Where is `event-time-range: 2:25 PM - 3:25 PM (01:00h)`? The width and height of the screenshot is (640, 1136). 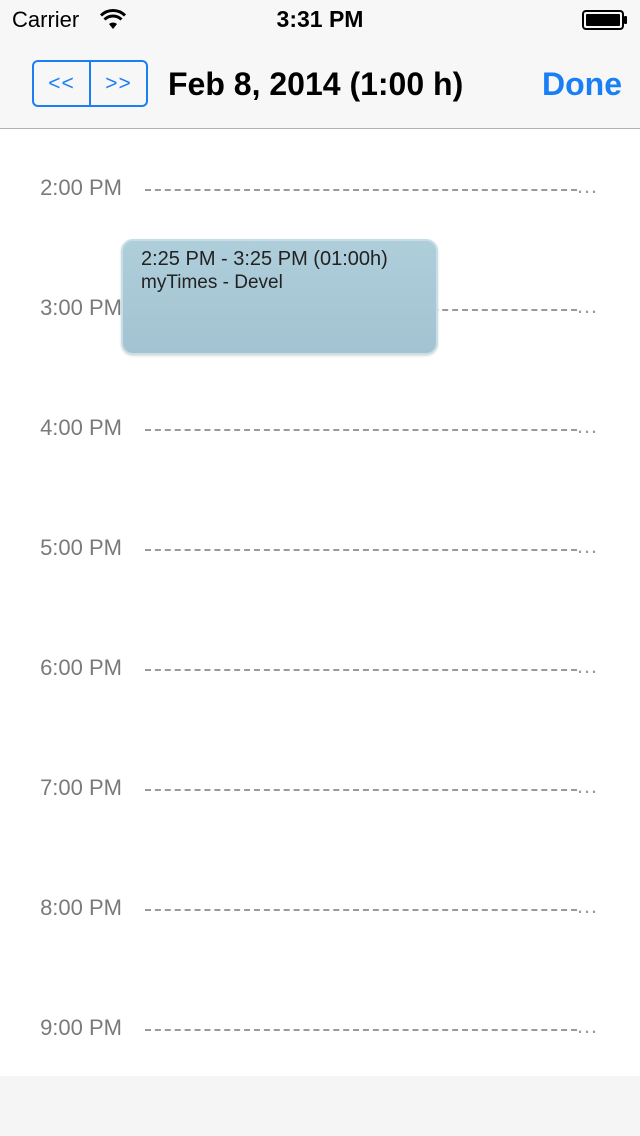
event-time-range: 2:25 PM - 3:25 PM (01:00h) is located at coordinates (264, 259).